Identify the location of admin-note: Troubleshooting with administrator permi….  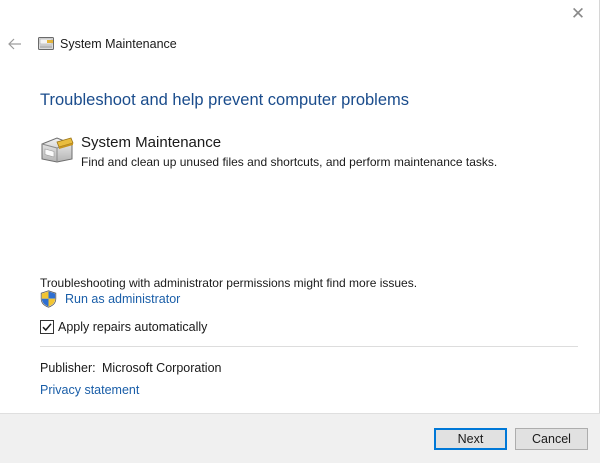
(229, 283).